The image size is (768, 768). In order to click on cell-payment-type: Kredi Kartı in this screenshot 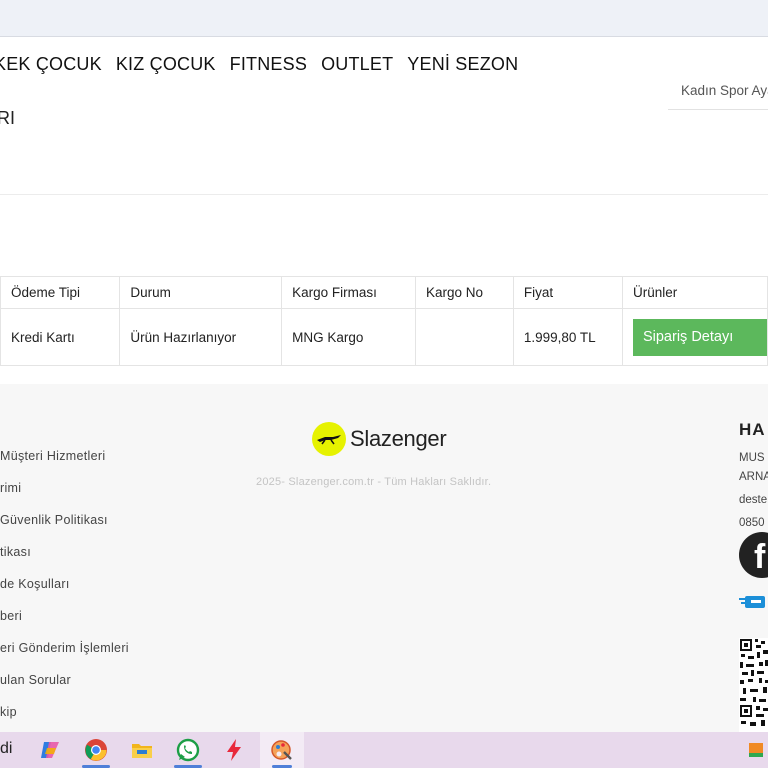, I will do `click(60, 337)`.